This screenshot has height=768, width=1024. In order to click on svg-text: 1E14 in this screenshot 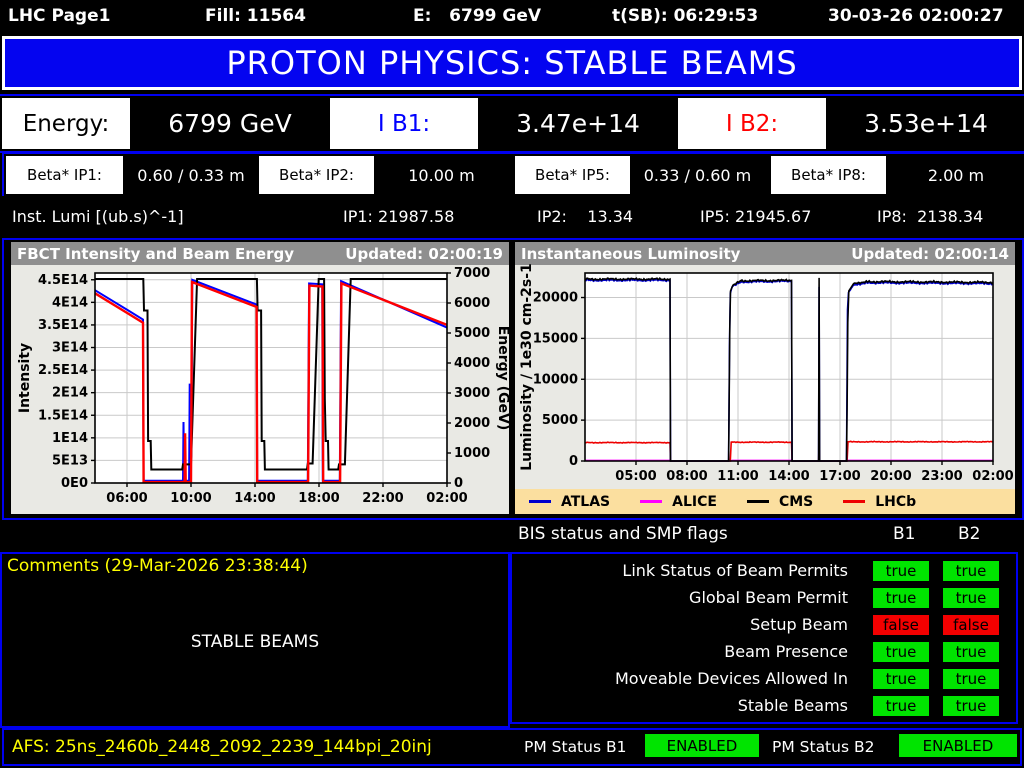, I will do `click(70, 438)`.